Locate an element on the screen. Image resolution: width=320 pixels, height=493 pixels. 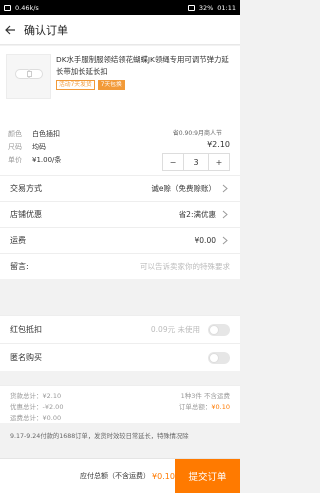
payable-value: ¥0.10 is located at coordinates (163, 476).